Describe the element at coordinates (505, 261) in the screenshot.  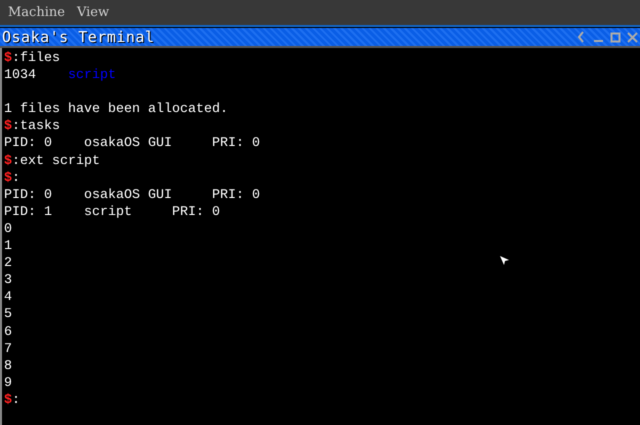
I see `mouse-cursor-icon` at that location.